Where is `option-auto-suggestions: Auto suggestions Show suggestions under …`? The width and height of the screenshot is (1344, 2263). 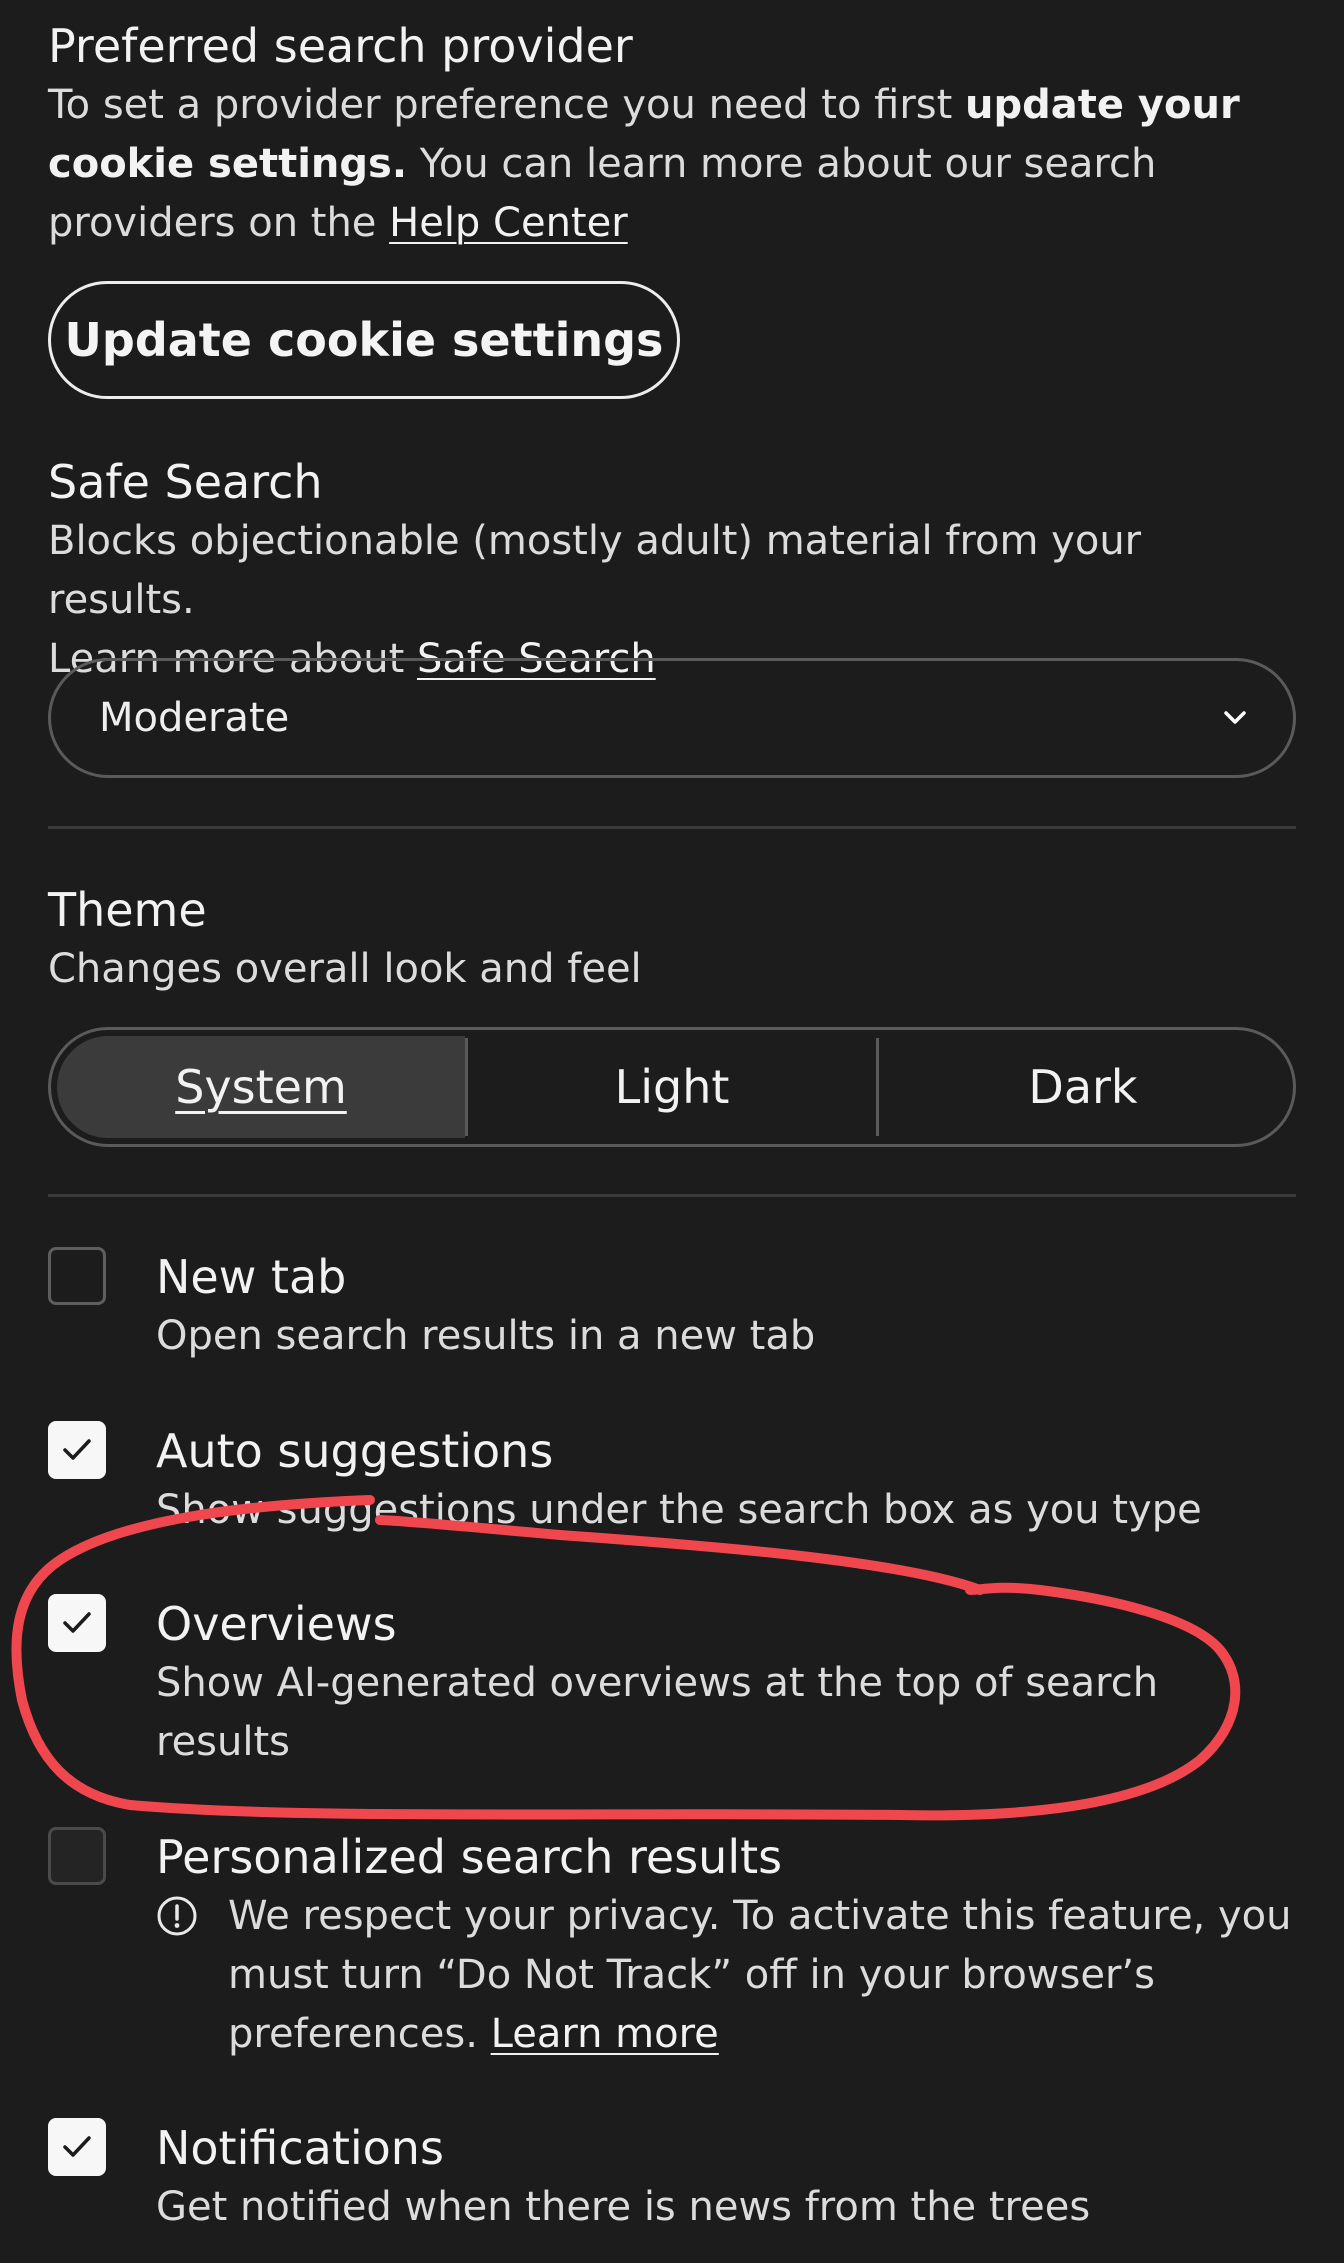
option-auto-suggestions: Auto suggestions Show suggestions under … is located at coordinates (672, 1486).